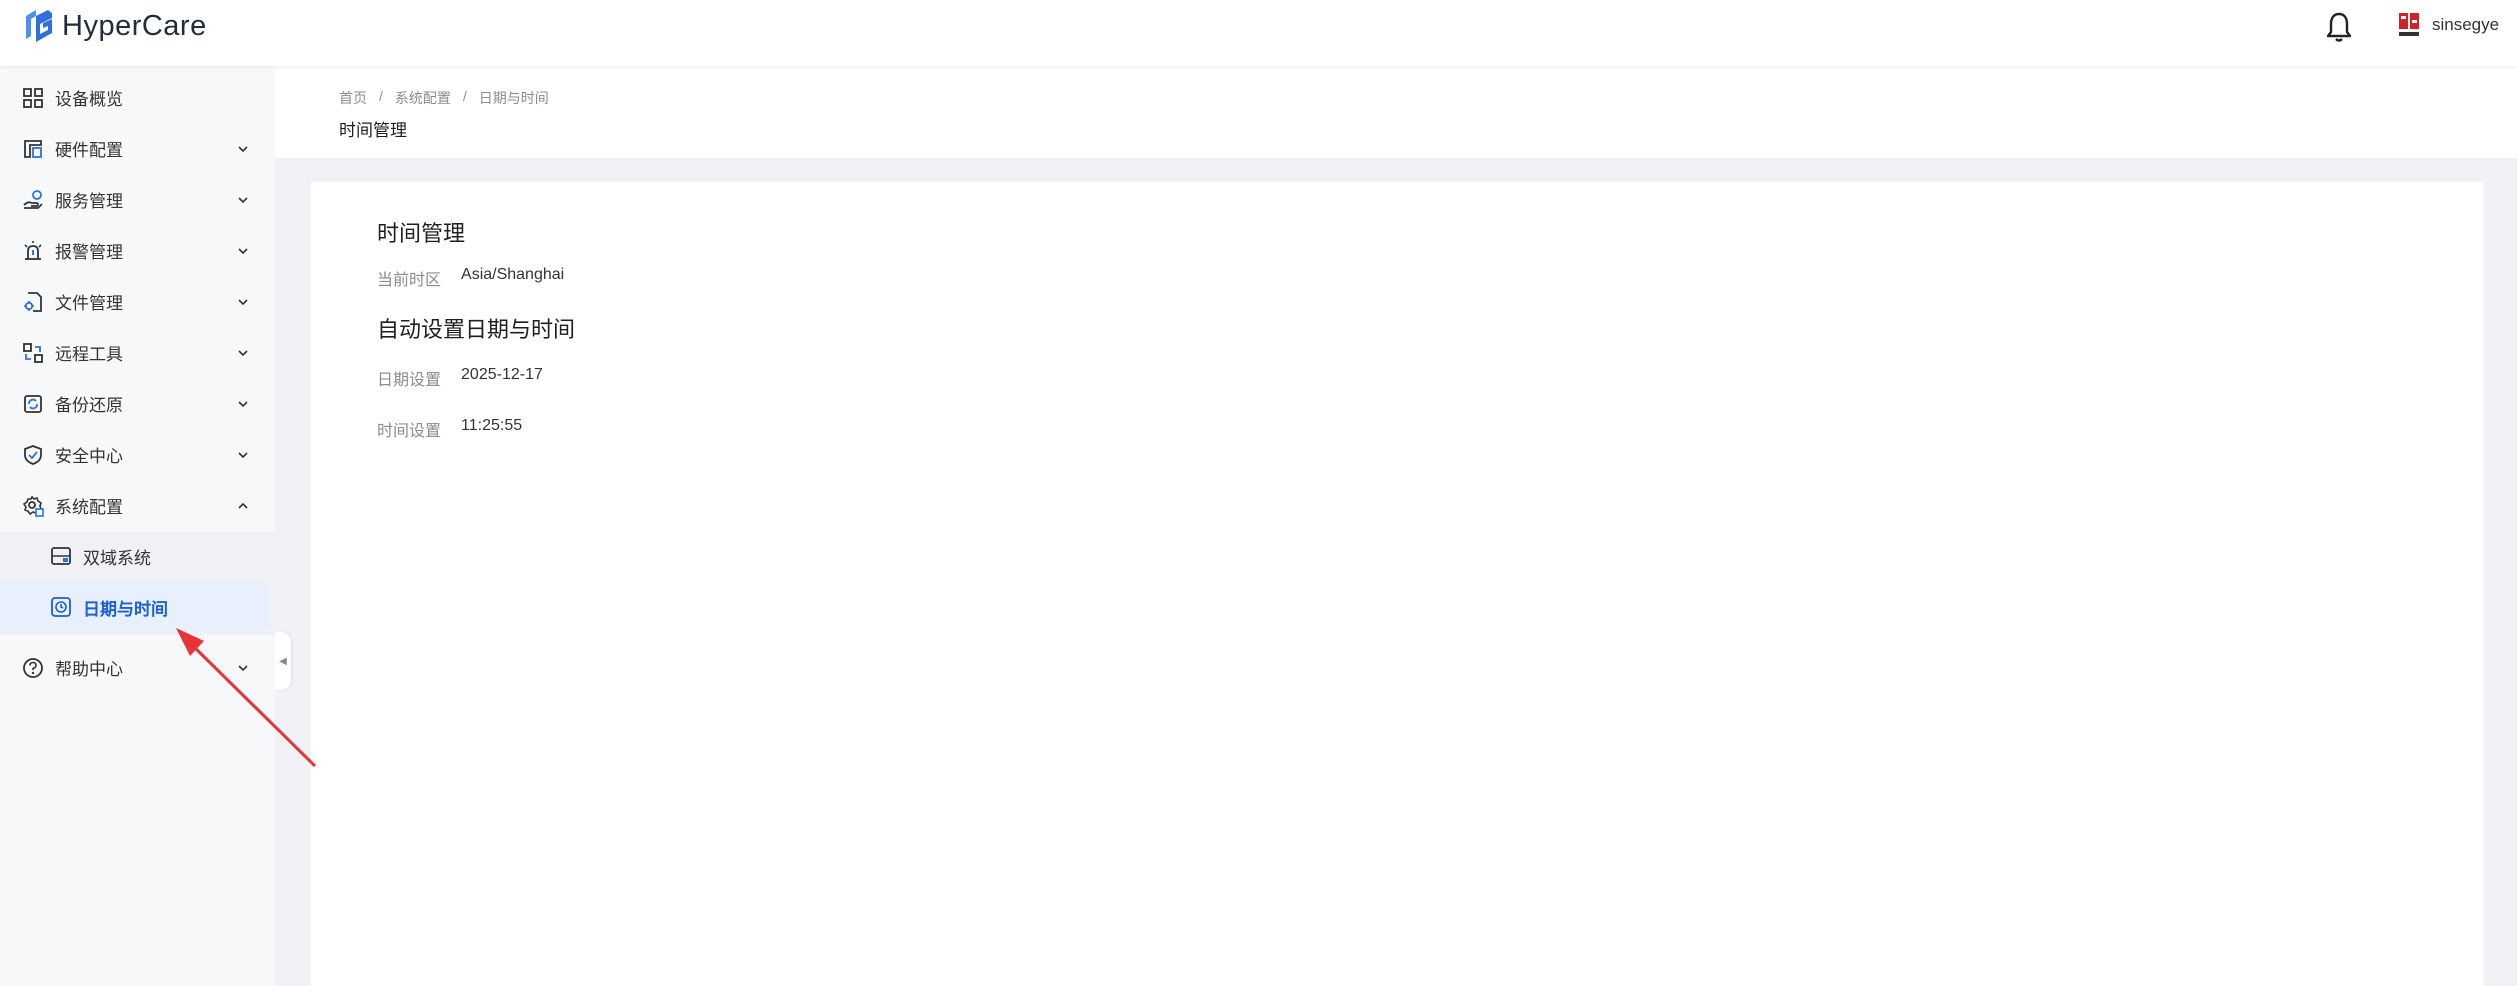  Describe the element at coordinates (61, 607) in the screenshot. I see `clock-icon` at that location.